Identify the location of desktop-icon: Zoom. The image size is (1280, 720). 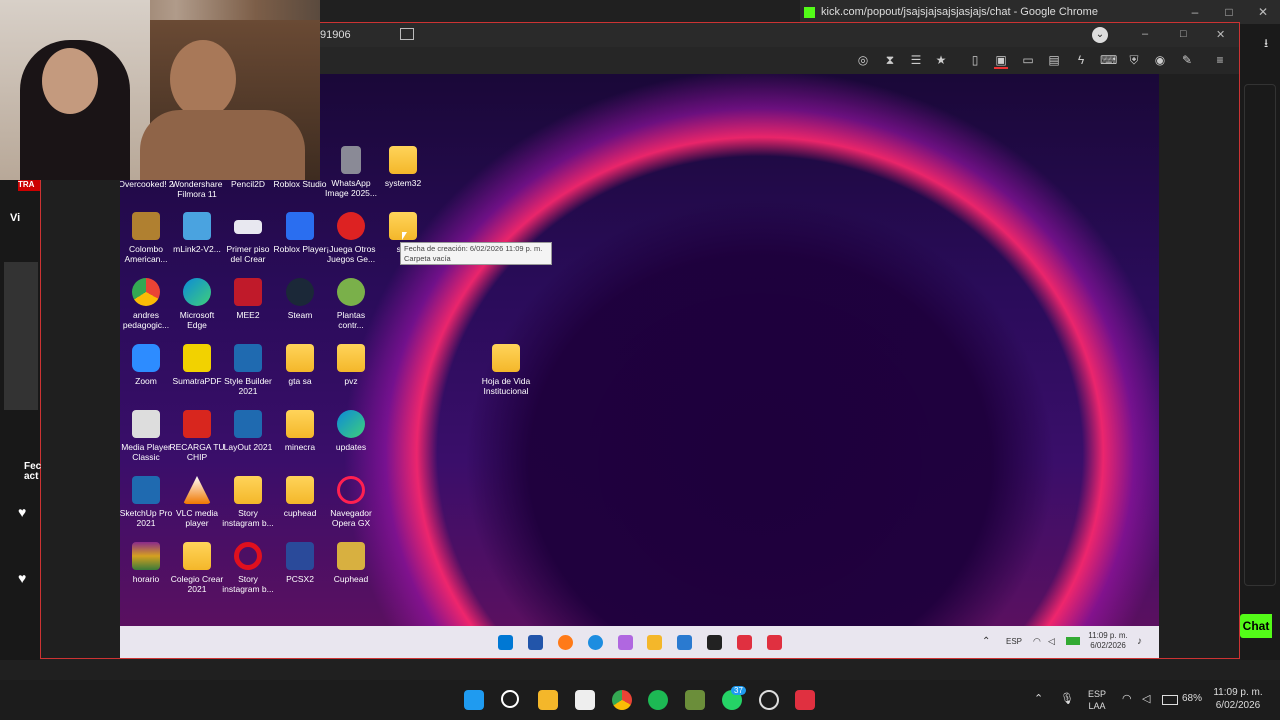
(147, 365).